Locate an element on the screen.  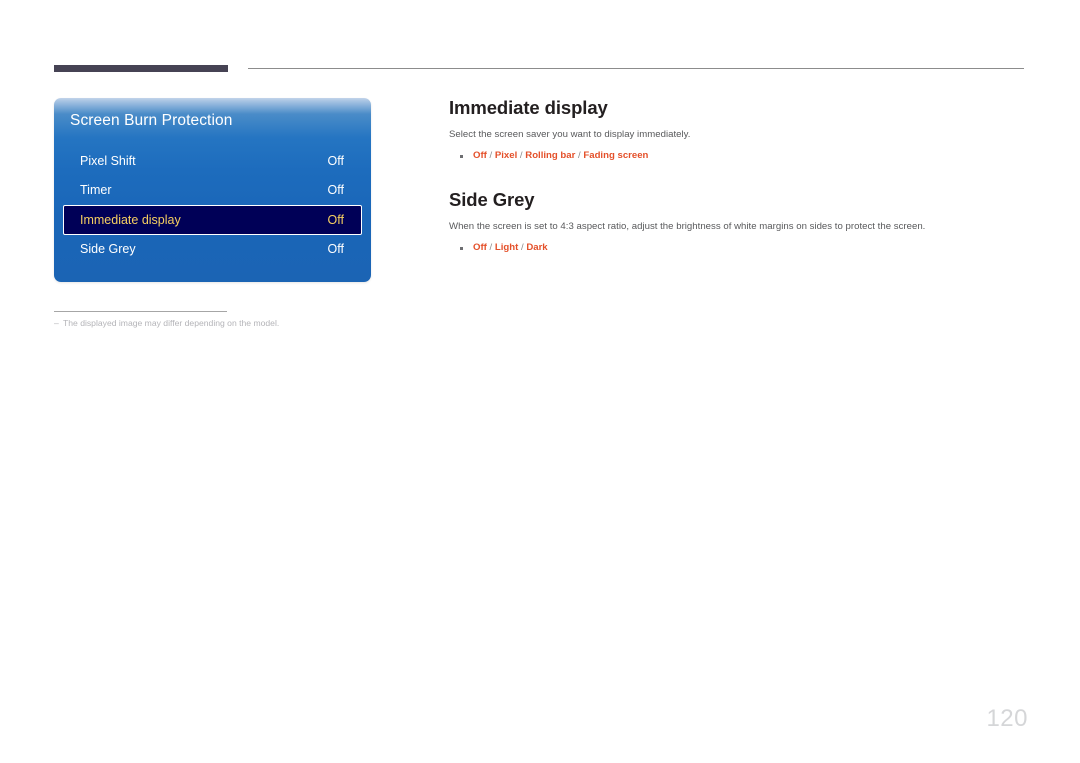
page-number: 120 is located at coordinates (1007, 718).